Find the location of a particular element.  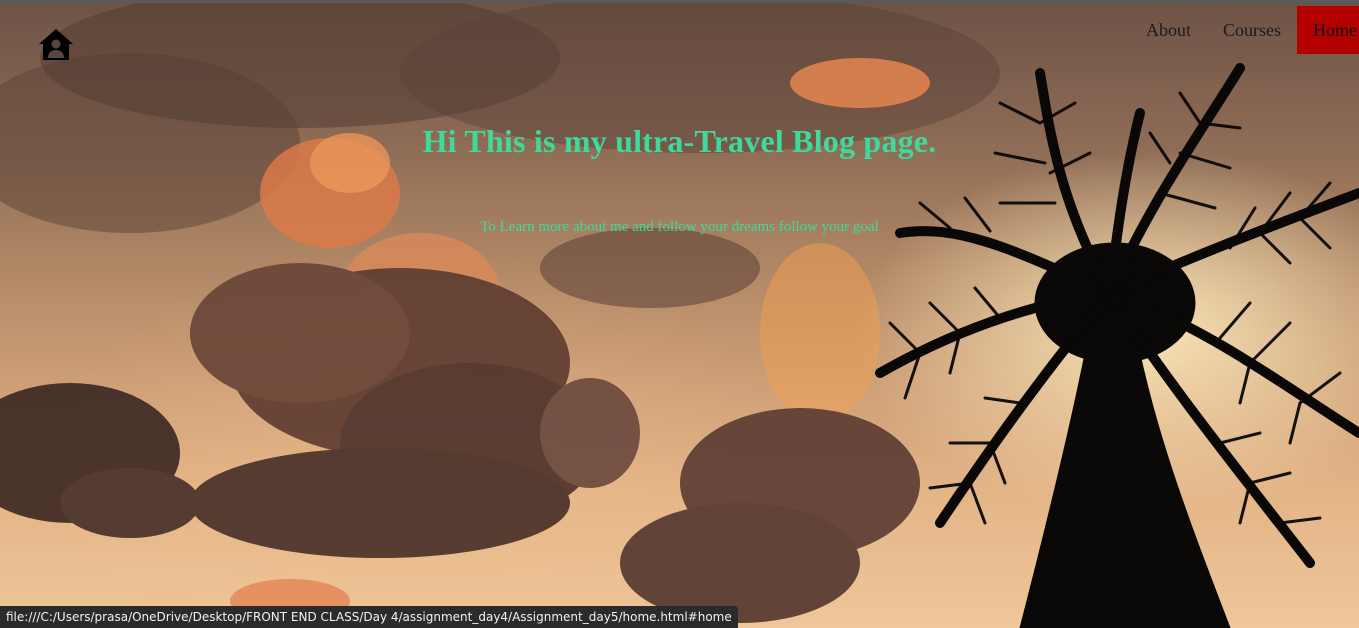

top-nav: About Courses Home is located at coordinates (1244, 30).